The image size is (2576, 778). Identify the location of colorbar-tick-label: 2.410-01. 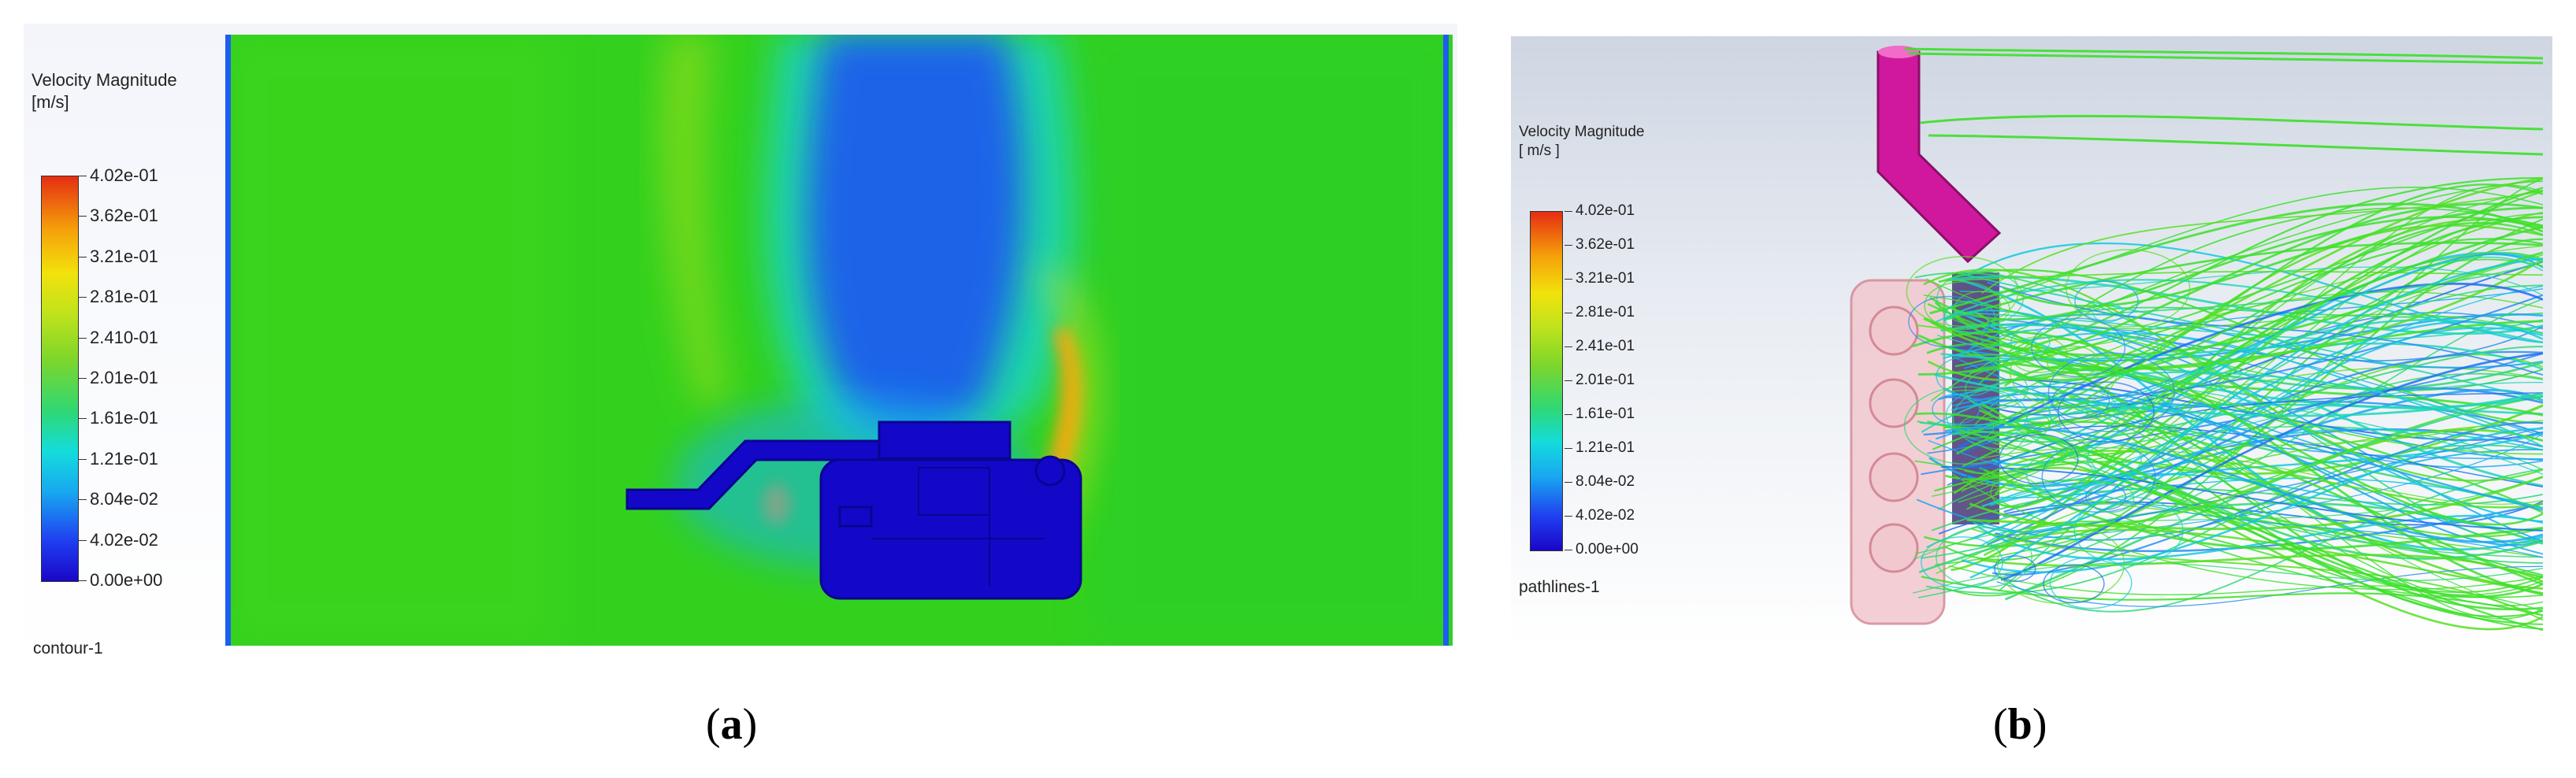
(118, 337).